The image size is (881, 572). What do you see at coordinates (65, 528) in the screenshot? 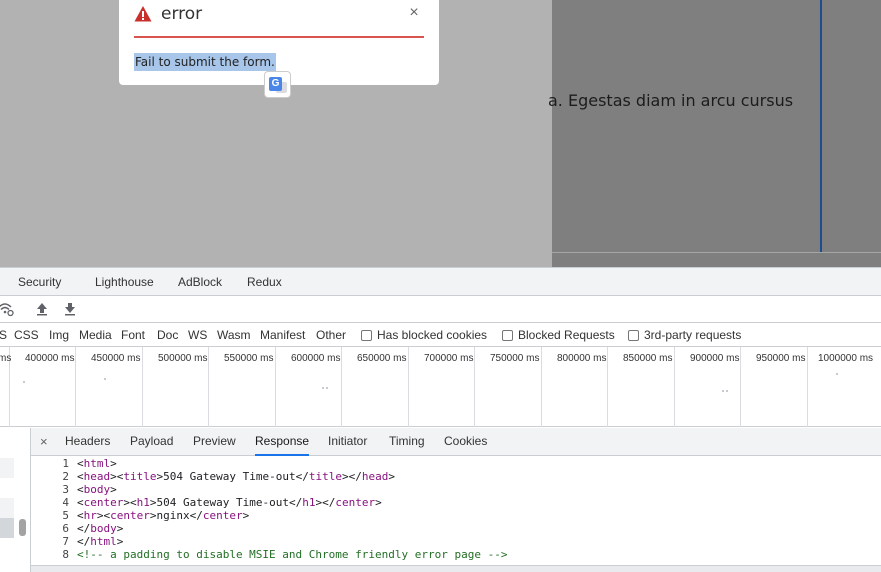
I see `line-number: 6` at bounding box center [65, 528].